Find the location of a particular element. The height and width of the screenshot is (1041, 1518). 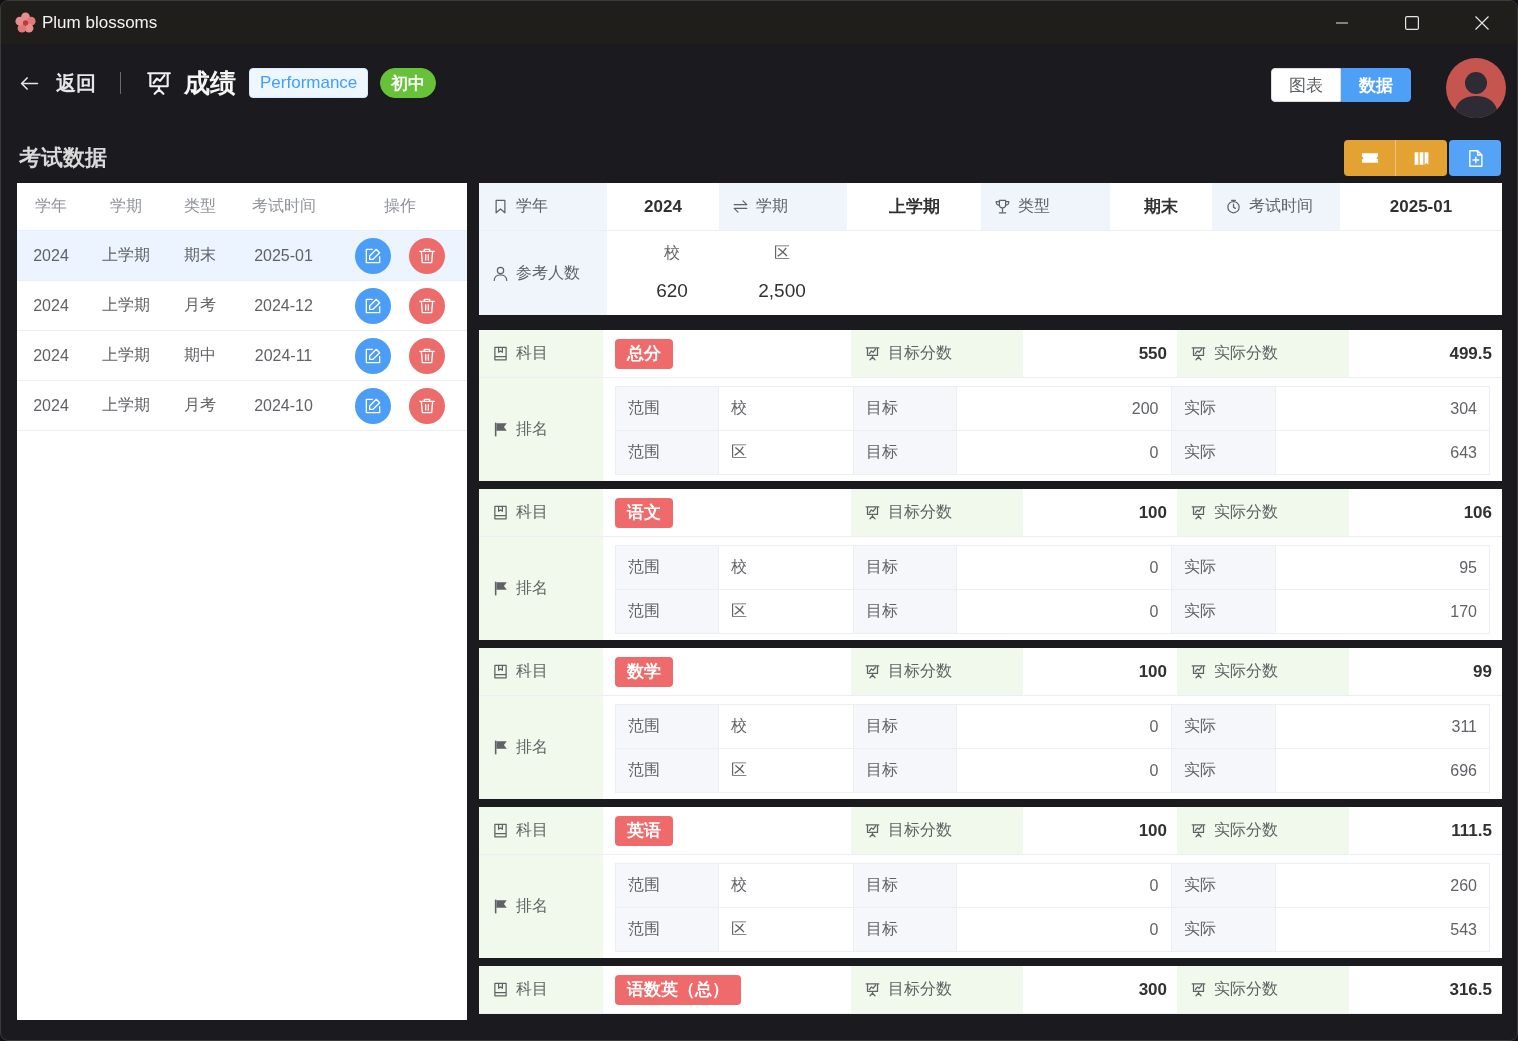

rank-value: 200 is located at coordinates (1145, 408).